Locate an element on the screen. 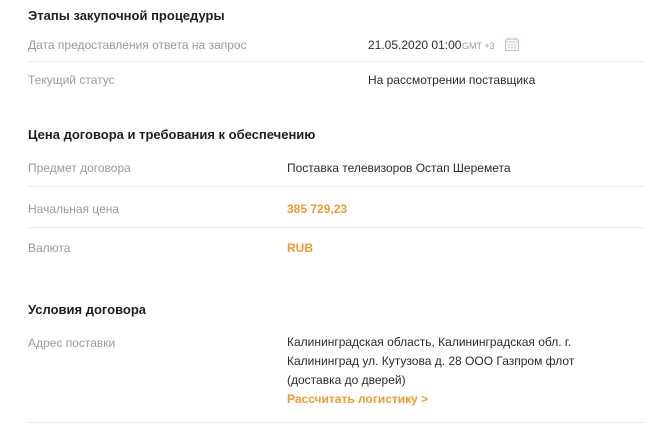 The image size is (650, 425). subject-value: Поставка телевизоров Остап Шеремета is located at coordinates (399, 168).